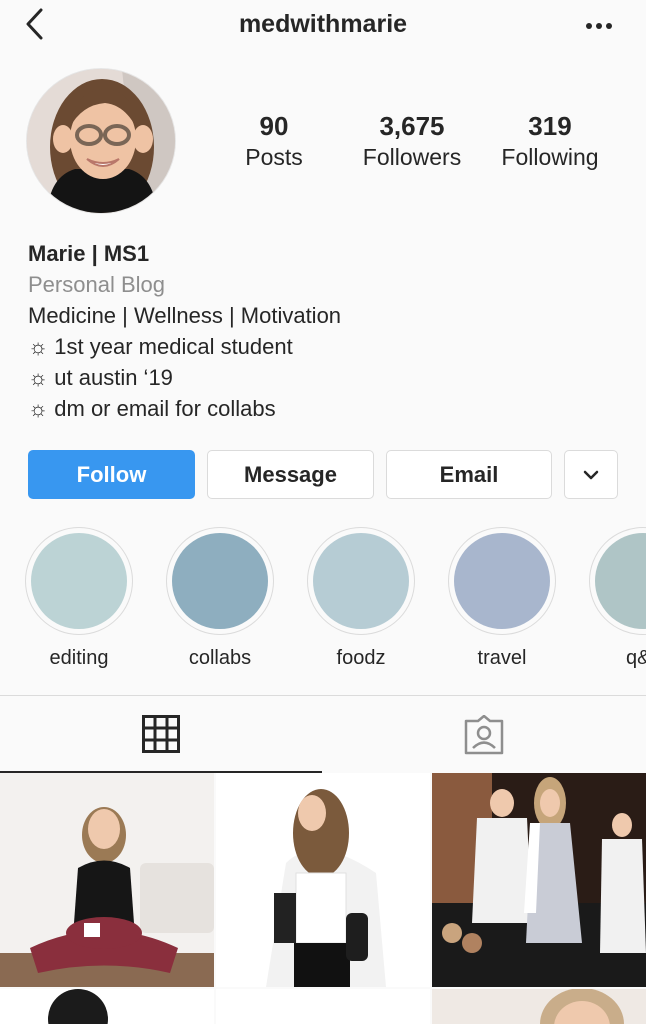 The width and height of the screenshot is (646, 1024). I want to click on profile-avatar, so click(101, 141).